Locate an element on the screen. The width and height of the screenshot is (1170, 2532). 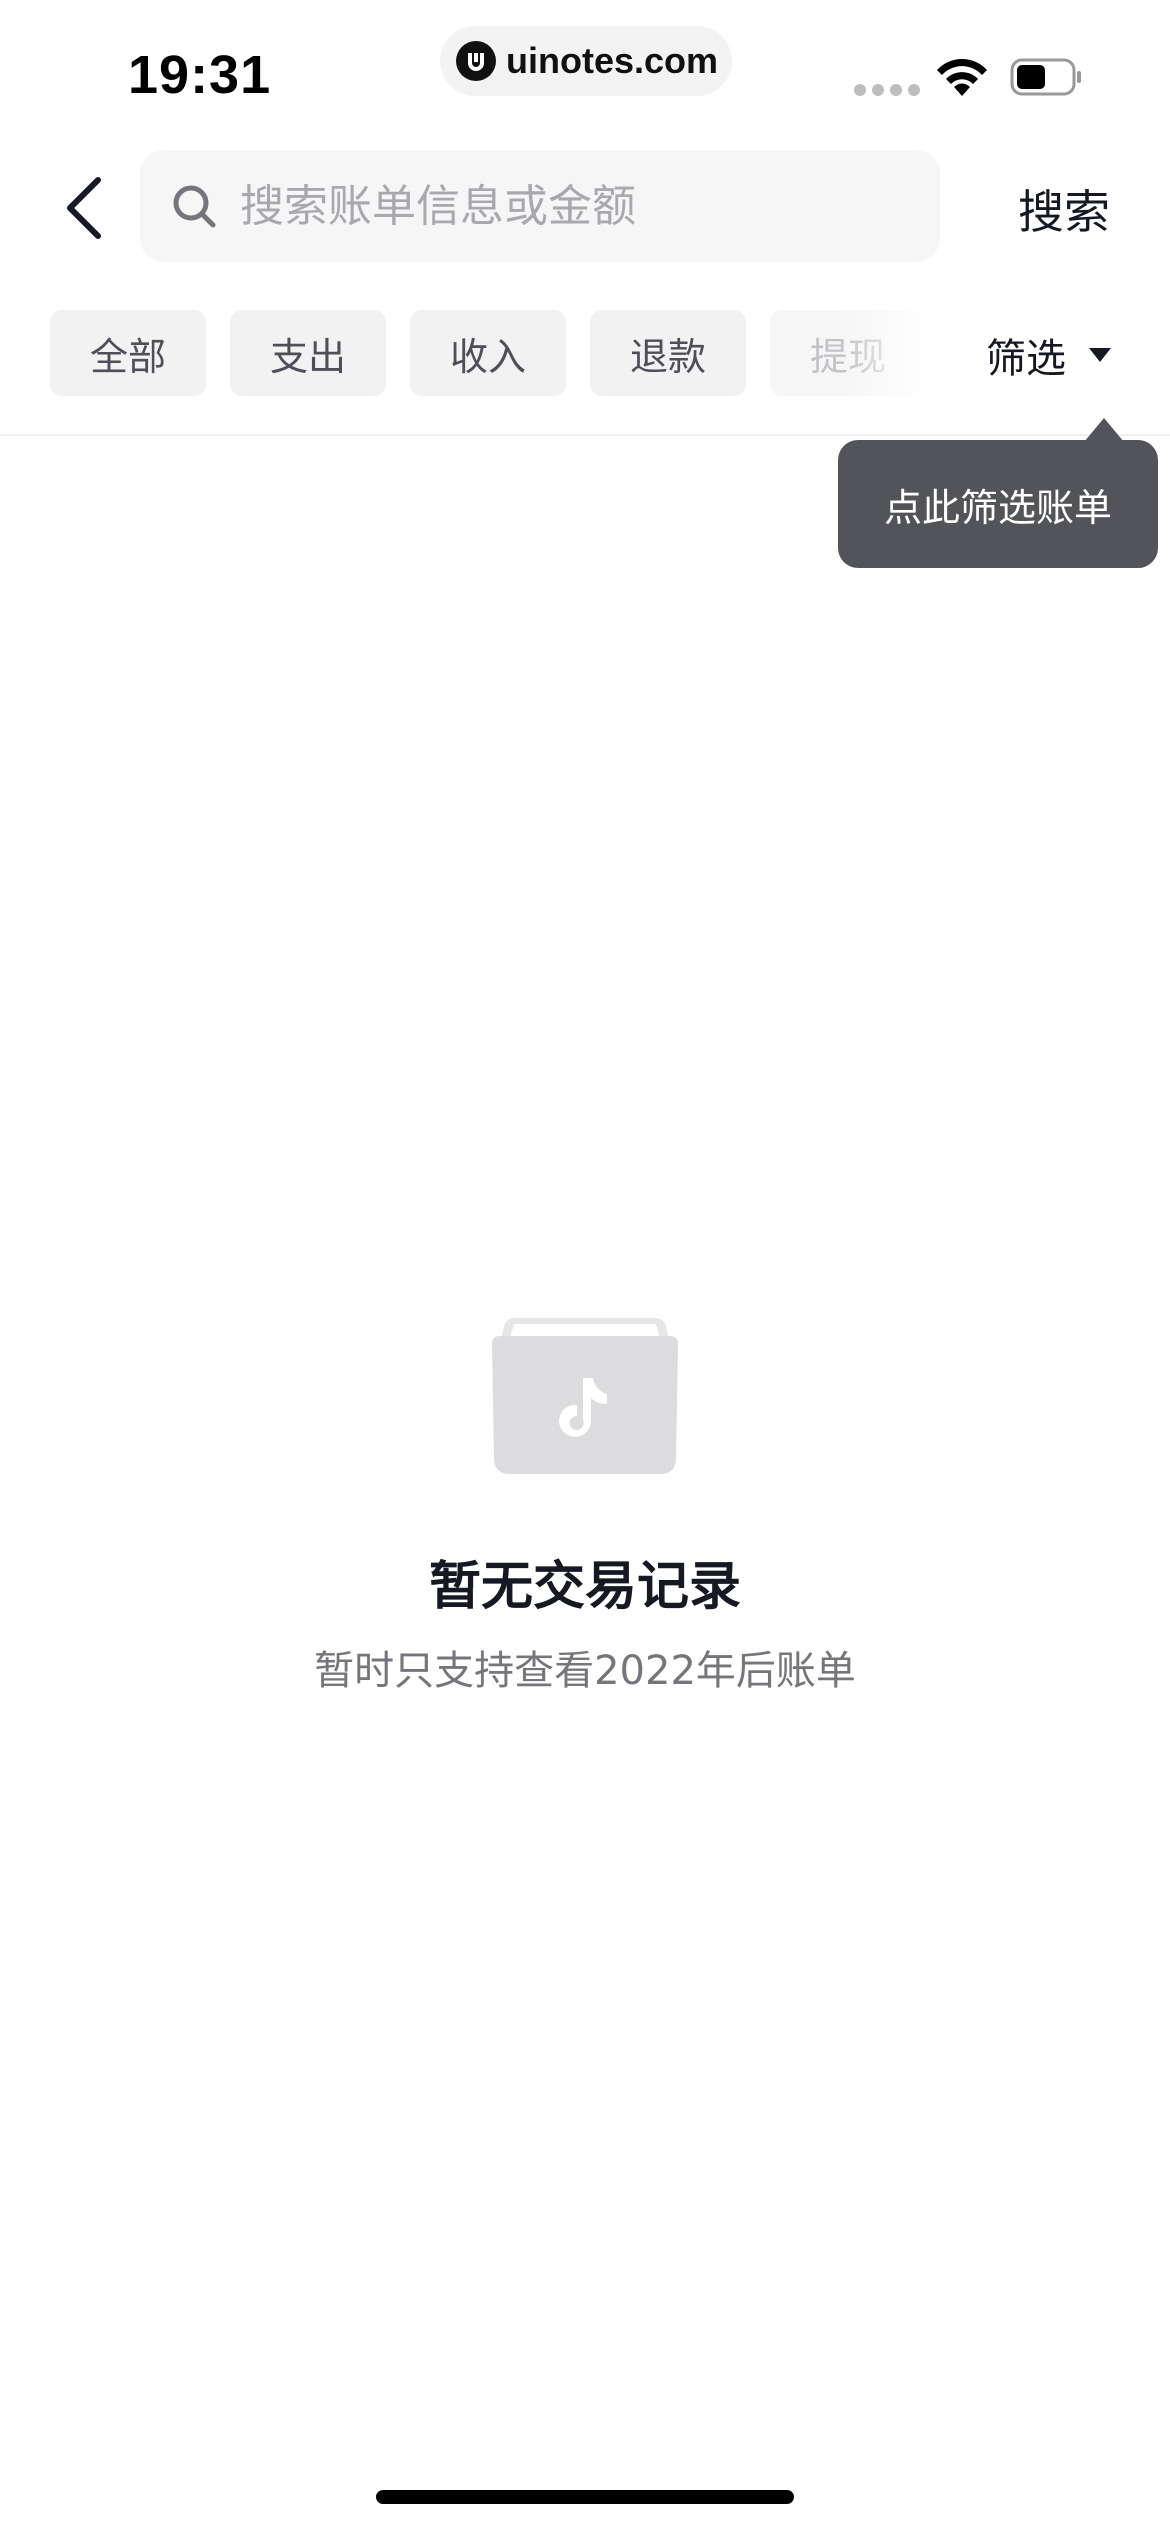
tab-refund: 退款 is located at coordinates (668, 353).